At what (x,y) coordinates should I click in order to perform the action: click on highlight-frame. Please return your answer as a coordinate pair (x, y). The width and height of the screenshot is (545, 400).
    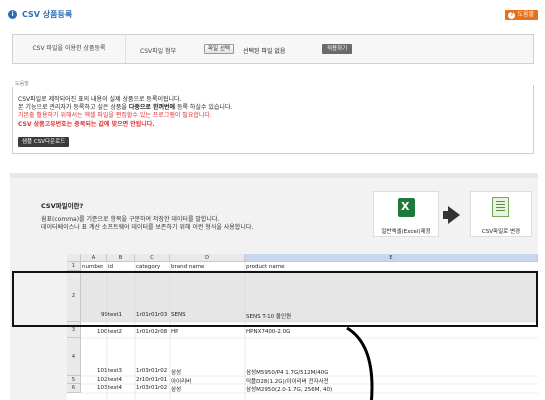
    Looking at the image, I should click on (275, 299).